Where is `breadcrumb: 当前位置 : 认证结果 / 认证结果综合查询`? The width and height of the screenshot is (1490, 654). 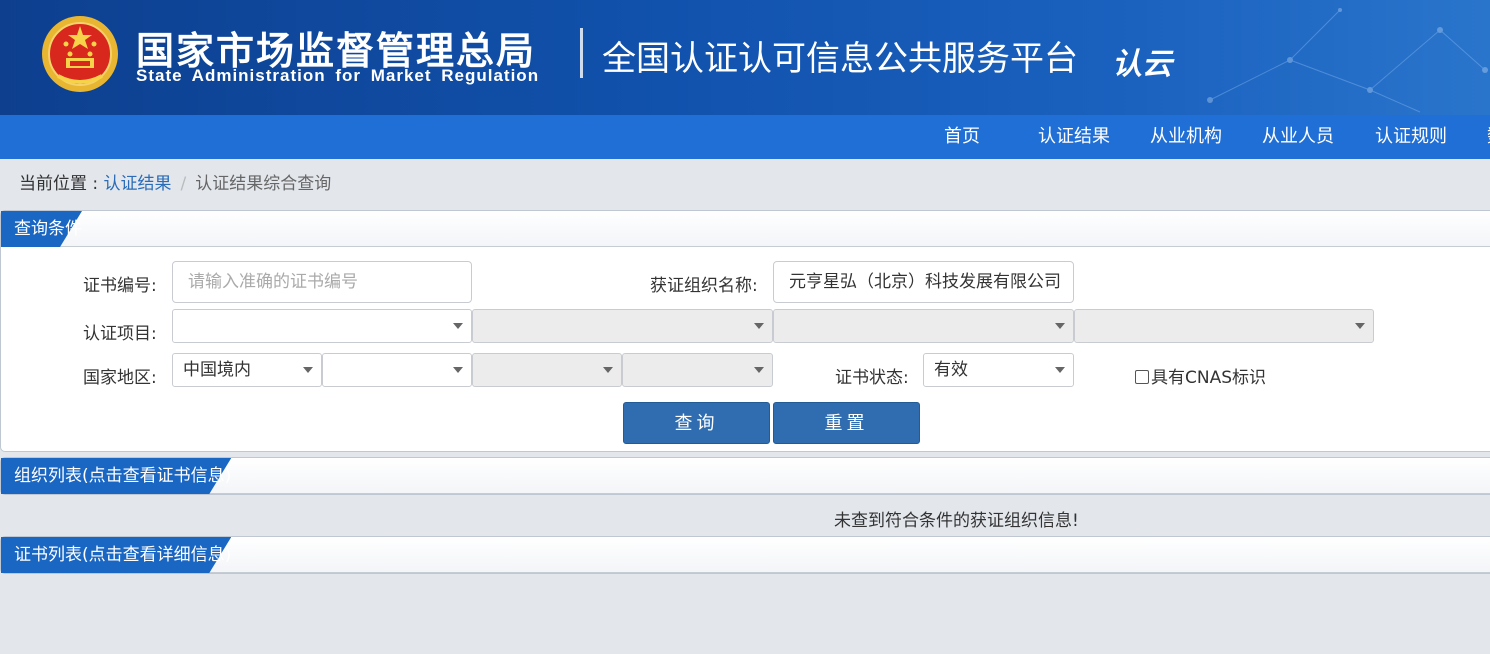
breadcrumb: 当前位置 : 认证结果 / 认证结果综合查询 is located at coordinates (175, 181).